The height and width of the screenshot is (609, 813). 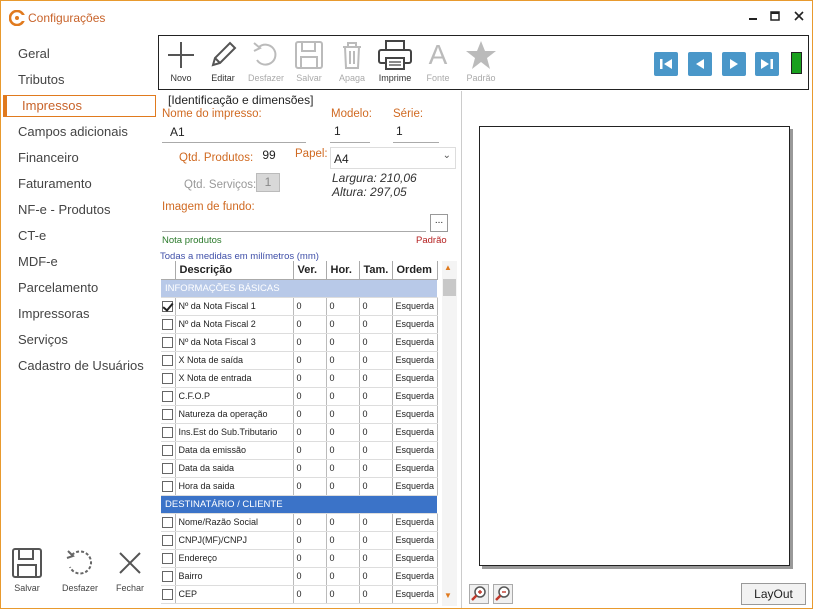 What do you see at coordinates (448, 595) in the screenshot?
I see `scroll-down-icon: ▼` at bounding box center [448, 595].